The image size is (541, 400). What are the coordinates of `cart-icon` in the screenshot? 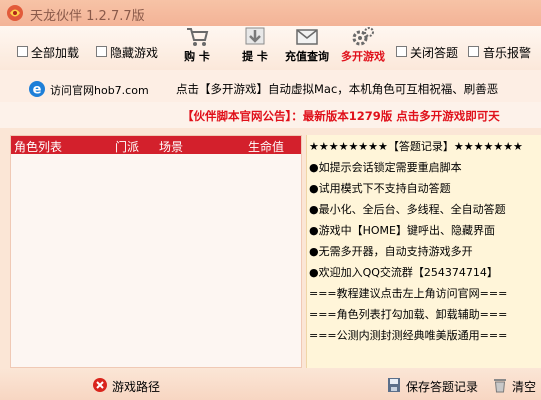 It's located at (198, 37).